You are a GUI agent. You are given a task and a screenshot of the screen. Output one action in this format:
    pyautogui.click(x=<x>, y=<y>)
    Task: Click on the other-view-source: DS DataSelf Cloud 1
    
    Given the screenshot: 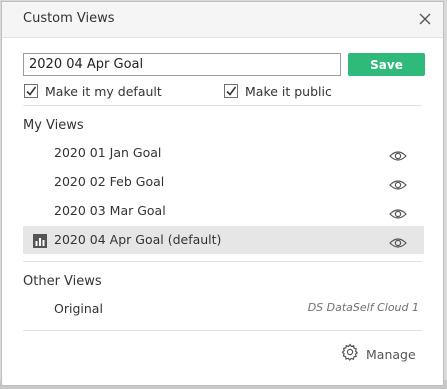 What is the action you would take?
    pyautogui.click(x=363, y=307)
    